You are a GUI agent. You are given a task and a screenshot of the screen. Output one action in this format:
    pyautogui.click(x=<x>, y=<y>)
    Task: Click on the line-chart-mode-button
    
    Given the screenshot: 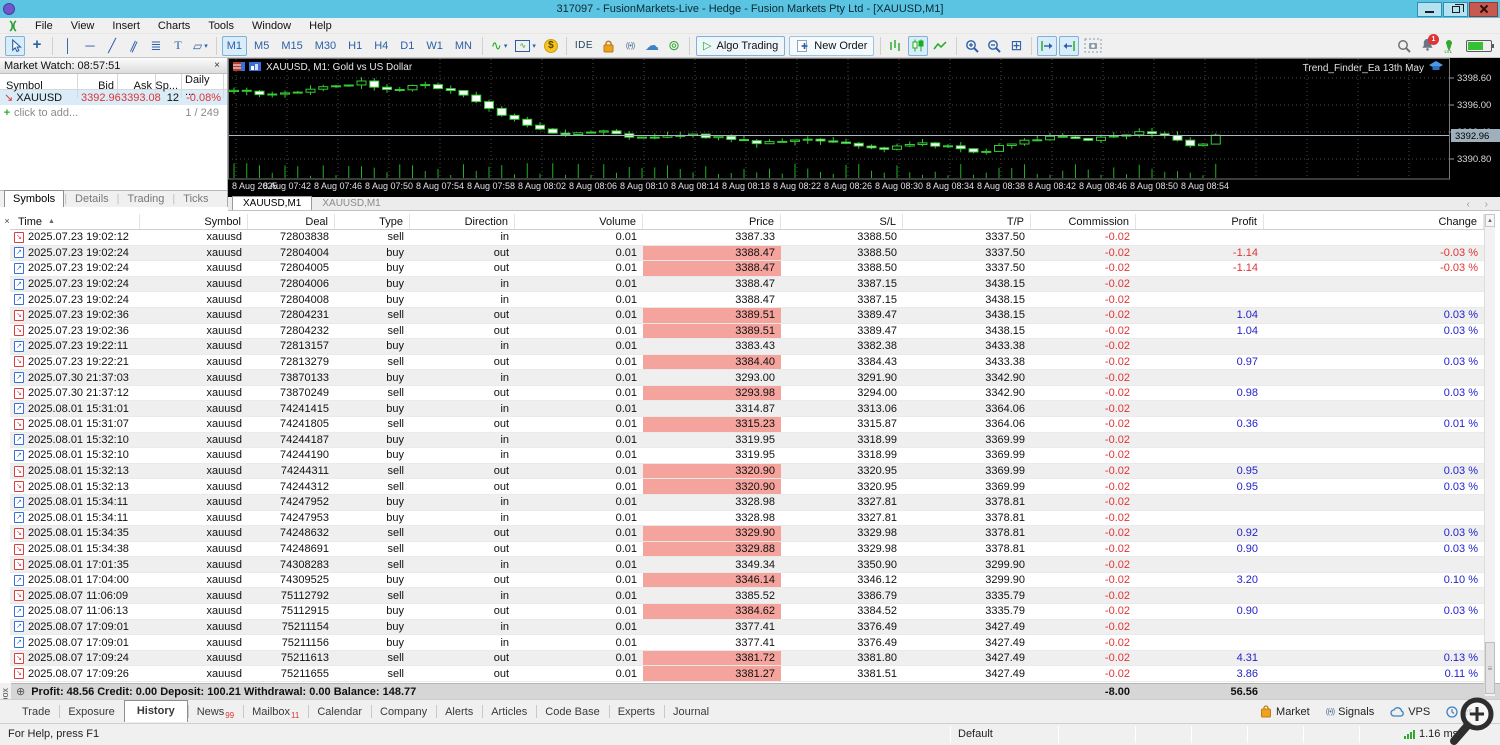 What is the action you would take?
    pyautogui.click(x=940, y=46)
    